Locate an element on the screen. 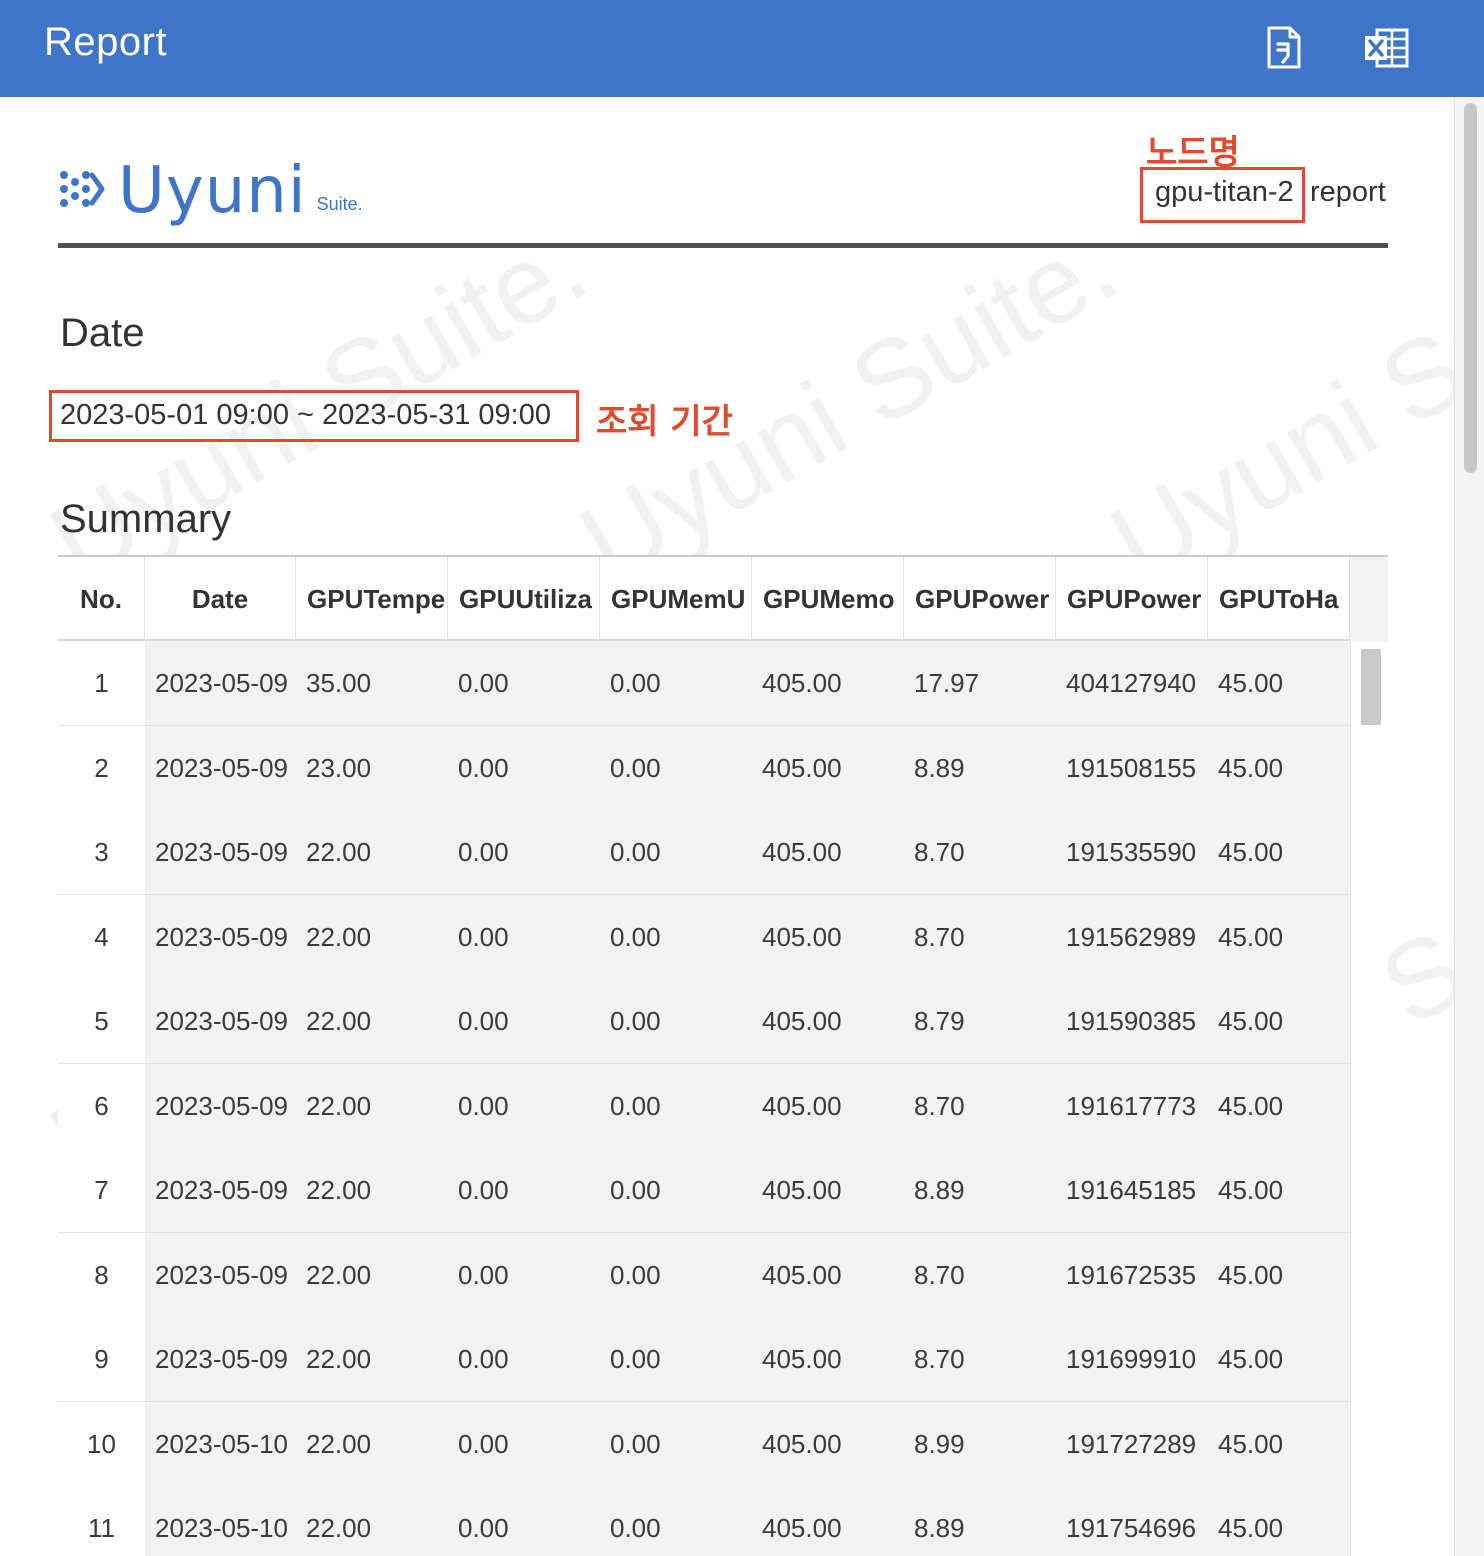  column-header: No. is located at coordinates (101, 599).